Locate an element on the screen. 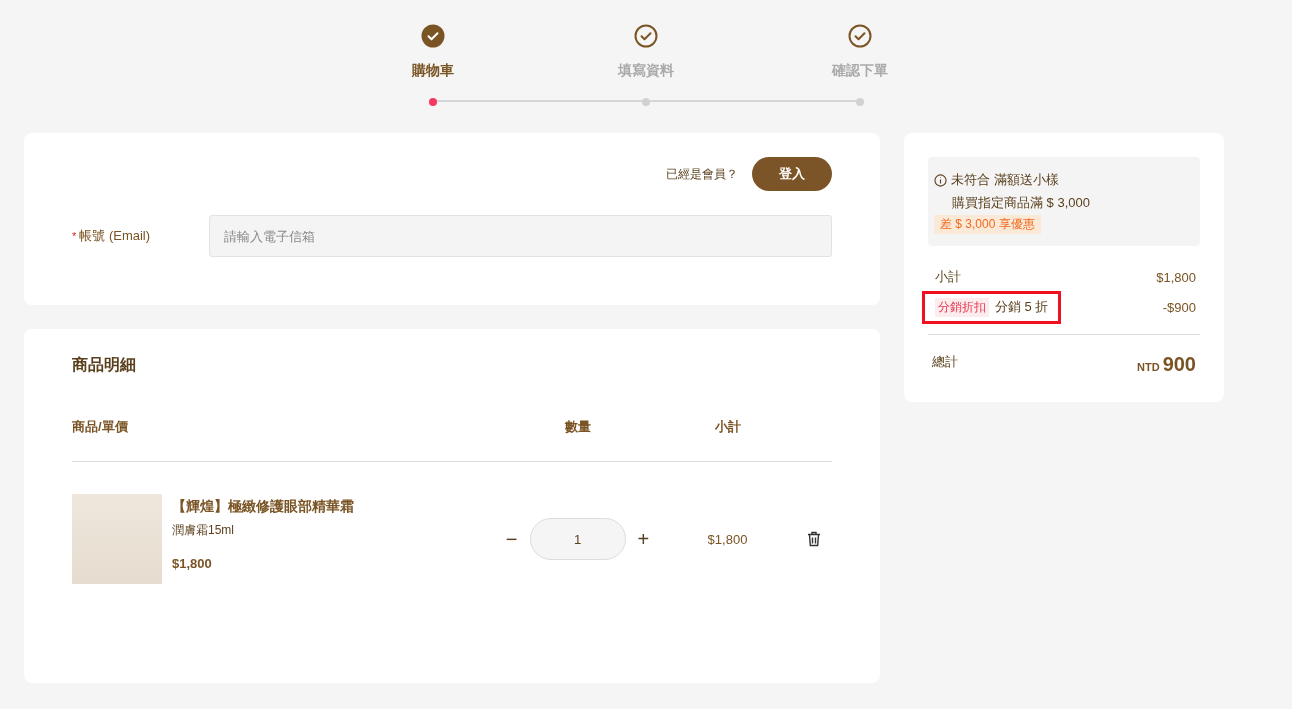 The height and width of the screenshot is (709, 1292). step-label: 確認下單 is located at coordinates (859, 71).